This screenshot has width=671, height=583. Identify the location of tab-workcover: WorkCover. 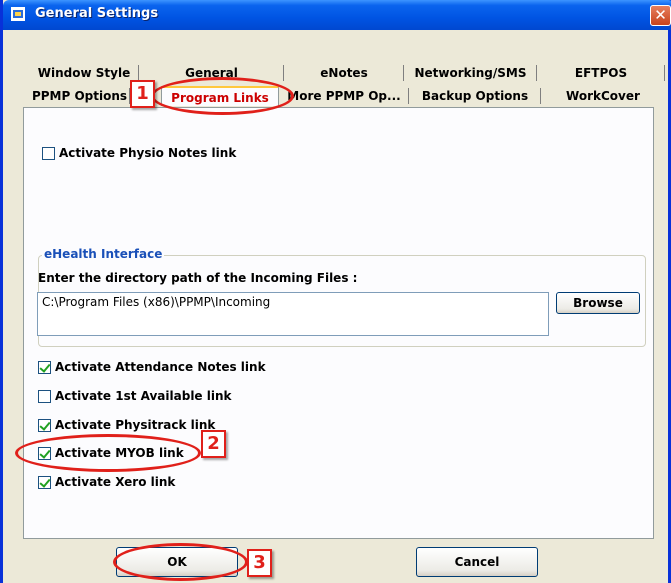
(603, 96).